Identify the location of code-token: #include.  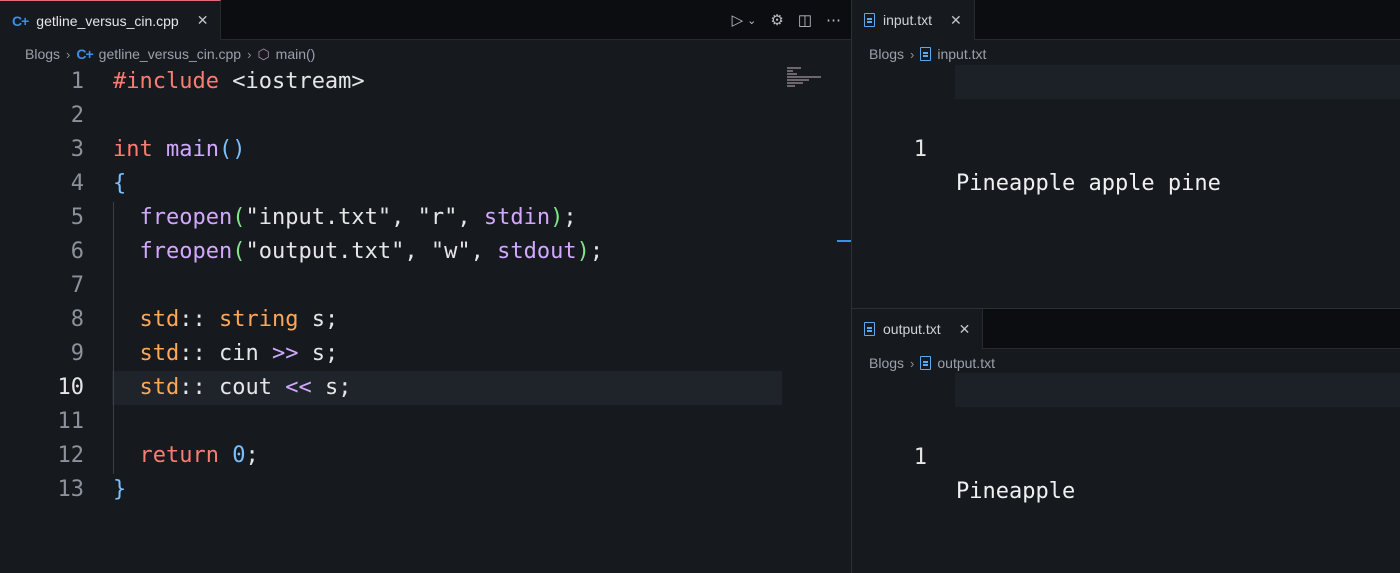
(166, 81).